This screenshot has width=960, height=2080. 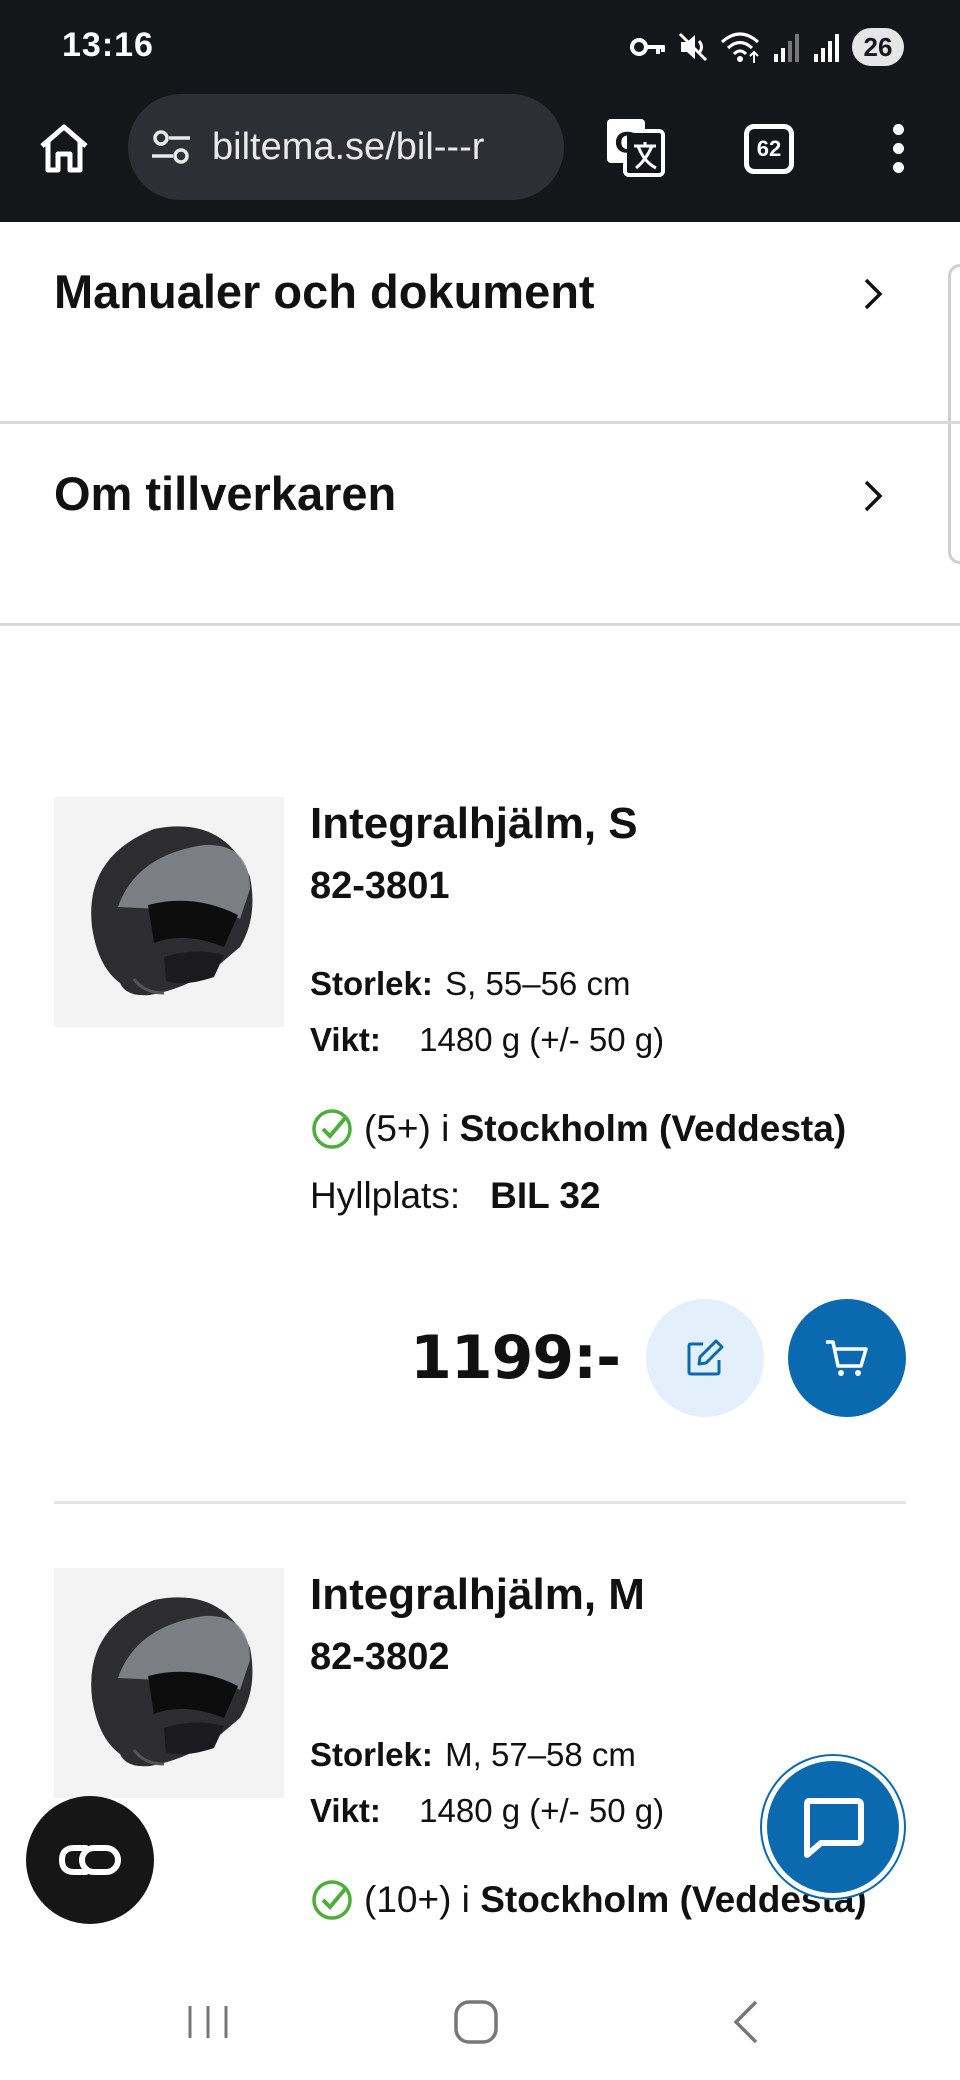 I want to click on stock-count: (10+) i, so click(x=417, y=1899).